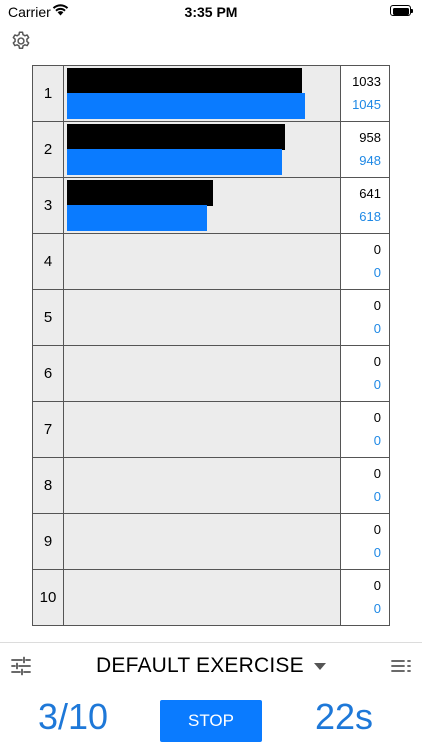 Image resolution: width=422 pixels, height=750 pixels. I want to click on gear-icon, so click(21, 40).